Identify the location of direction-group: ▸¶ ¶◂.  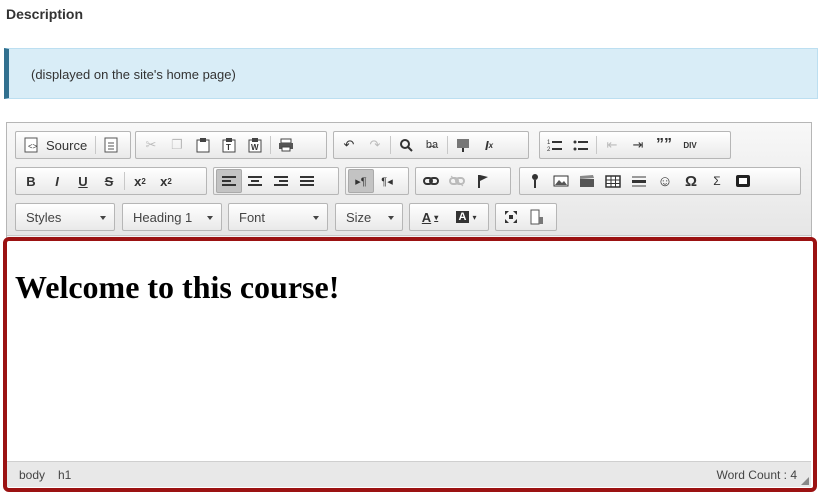
(377, 181).